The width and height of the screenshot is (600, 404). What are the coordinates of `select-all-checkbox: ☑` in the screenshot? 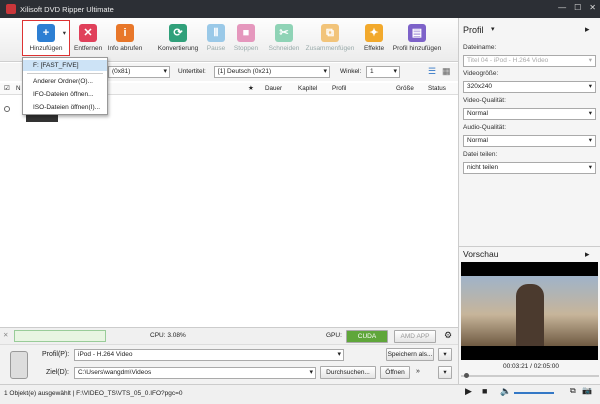 It's located at (7, 88).